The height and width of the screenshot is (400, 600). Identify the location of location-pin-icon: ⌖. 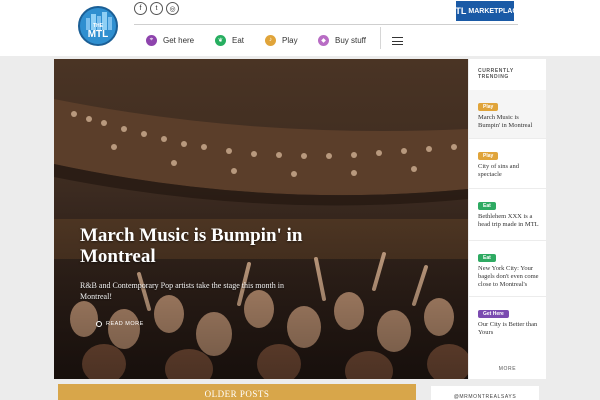
(151, 40).